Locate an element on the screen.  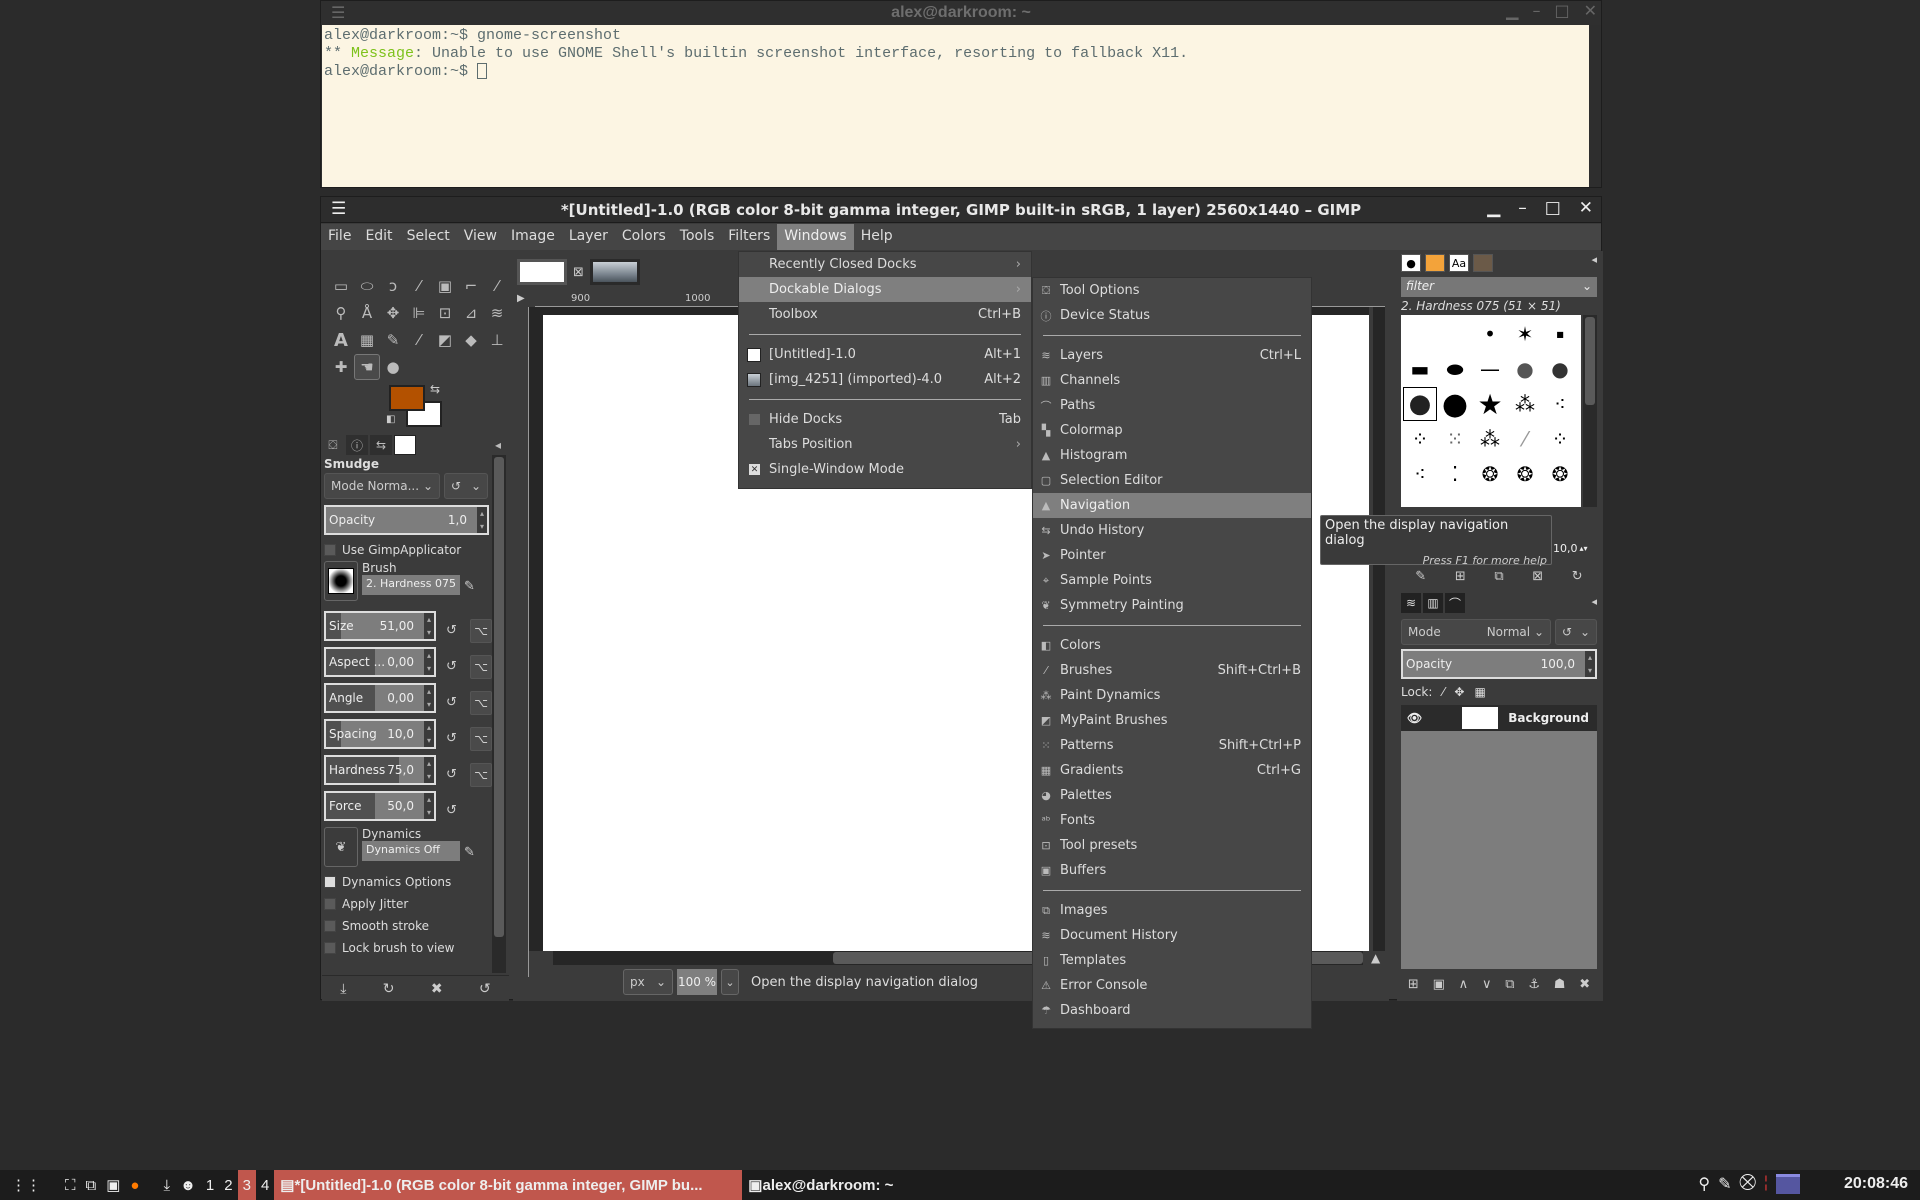
param-spinner-force: Force 50,0 ▴ ▾ is located at coordinates (380, 806).